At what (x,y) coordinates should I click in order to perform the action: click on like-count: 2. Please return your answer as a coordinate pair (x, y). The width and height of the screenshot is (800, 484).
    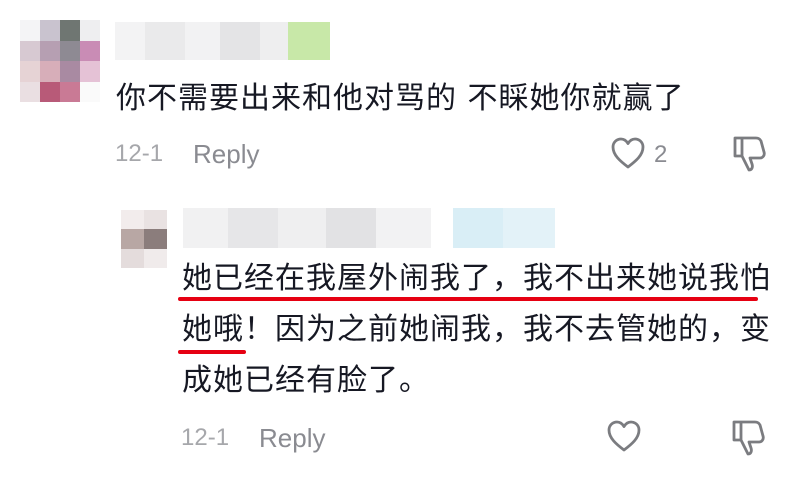
    Looking at the image, I should click on (661, 154).